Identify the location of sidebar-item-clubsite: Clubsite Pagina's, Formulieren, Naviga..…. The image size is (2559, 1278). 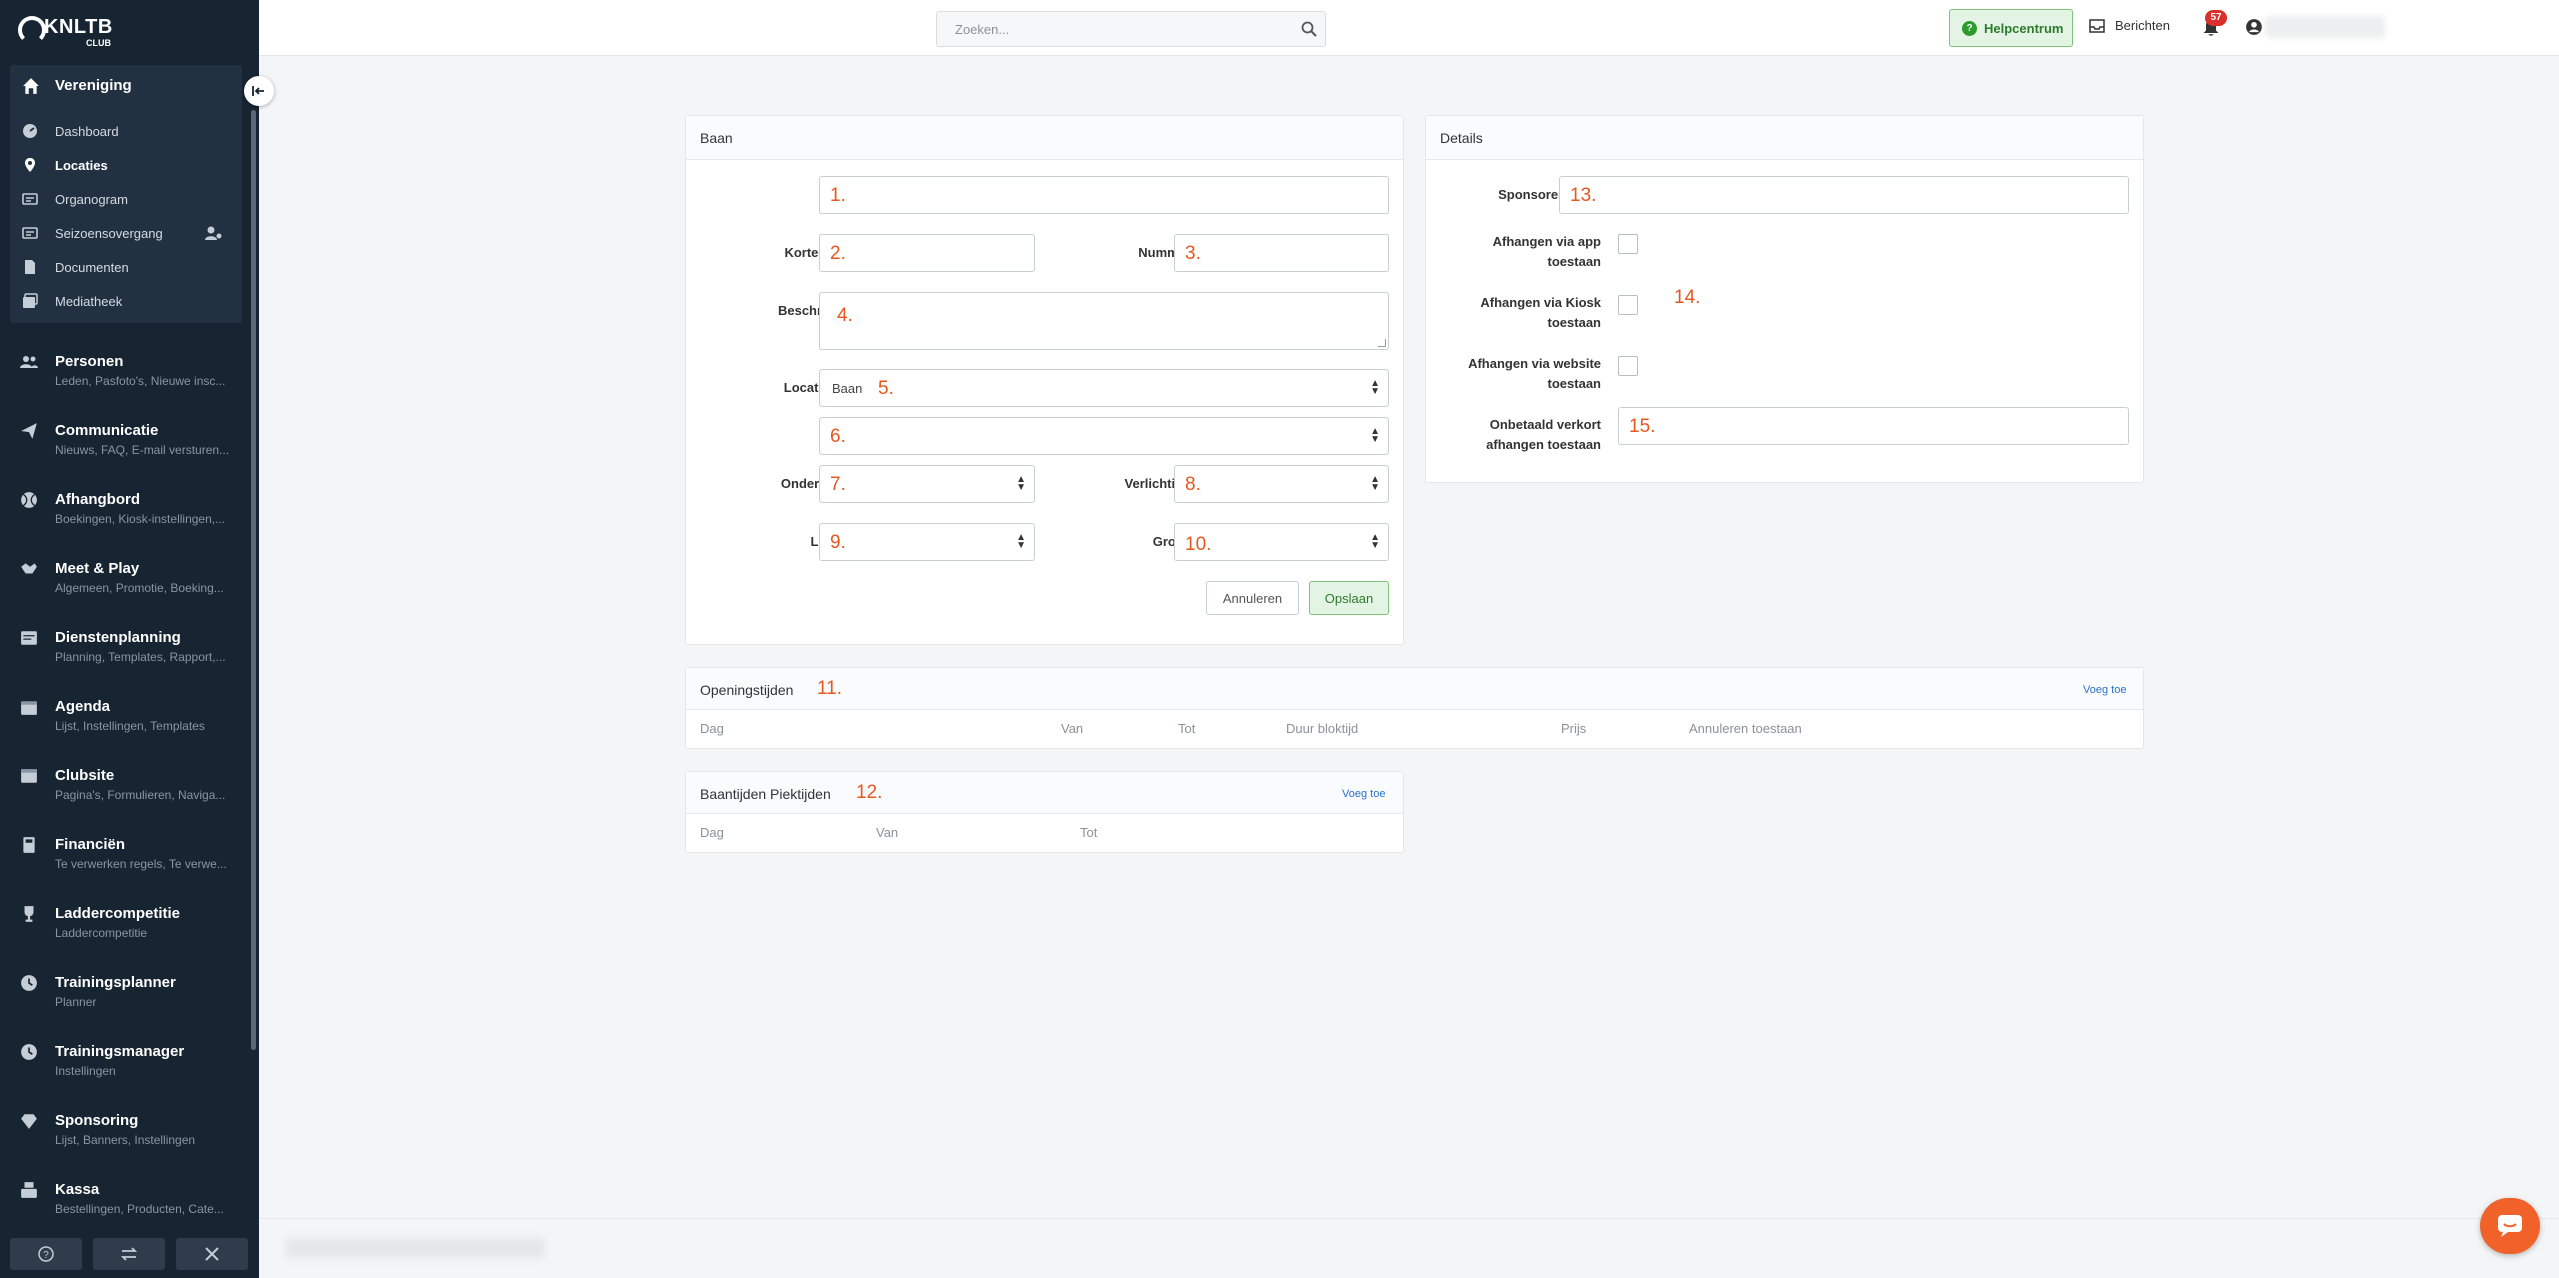
(121, 787).